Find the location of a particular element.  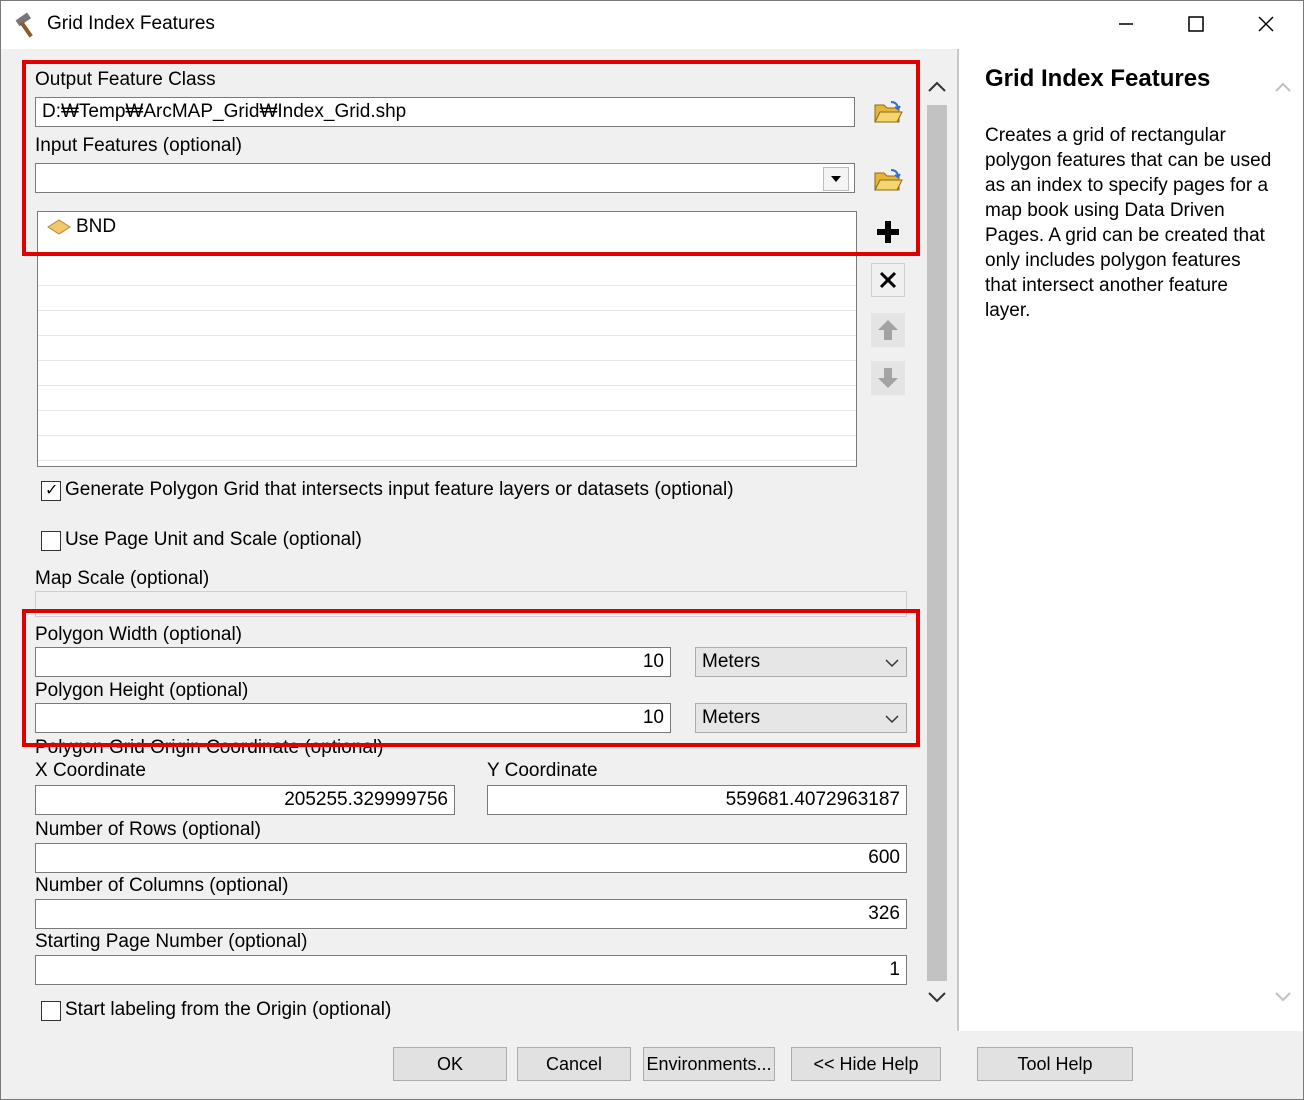

use-page-unit-checkbox is located at coordinates (51, 541).